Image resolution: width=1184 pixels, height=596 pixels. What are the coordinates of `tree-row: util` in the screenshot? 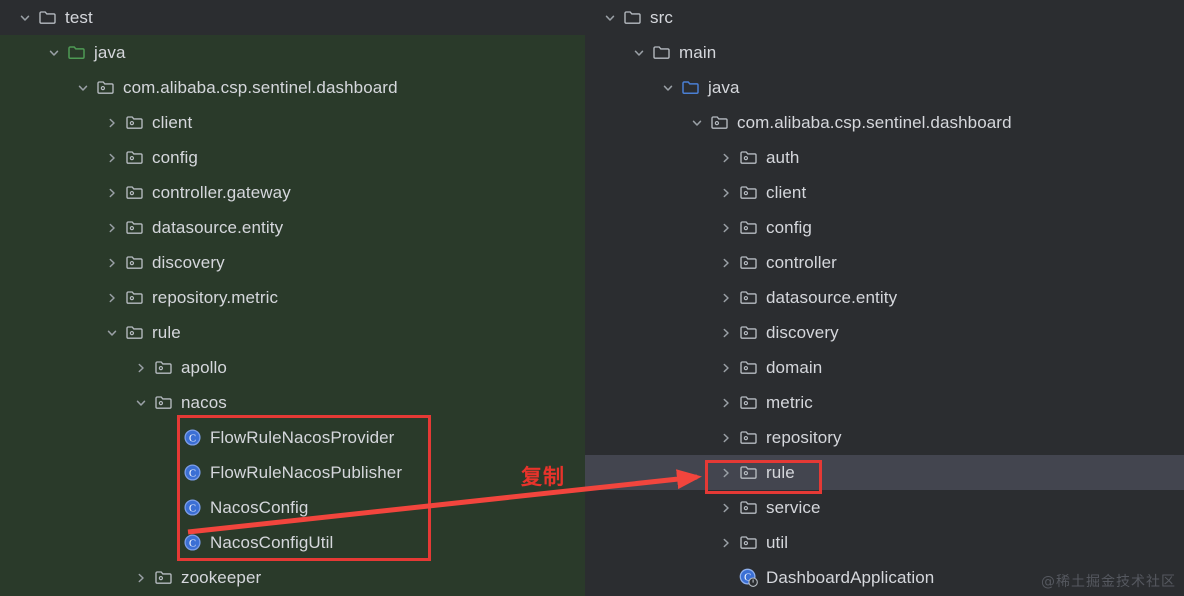 It's located at (884, 542).